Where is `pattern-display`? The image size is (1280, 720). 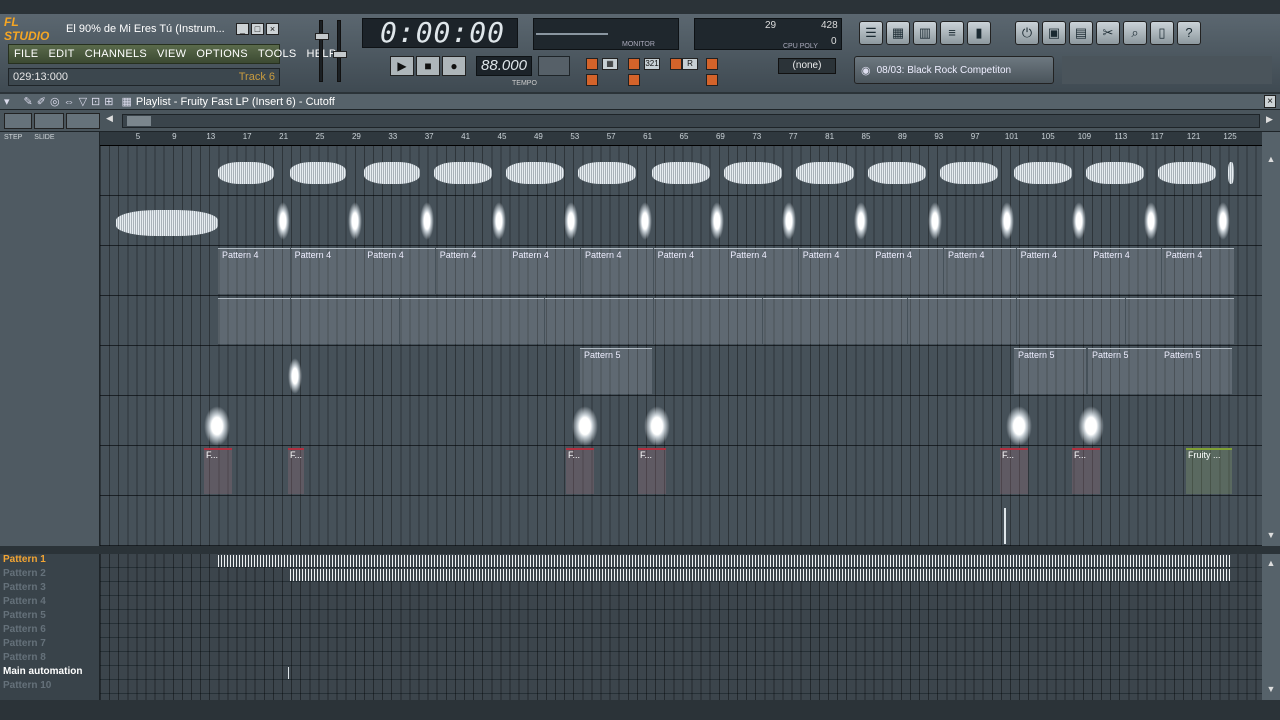 pattern-display is located at coordinates (554, 66).